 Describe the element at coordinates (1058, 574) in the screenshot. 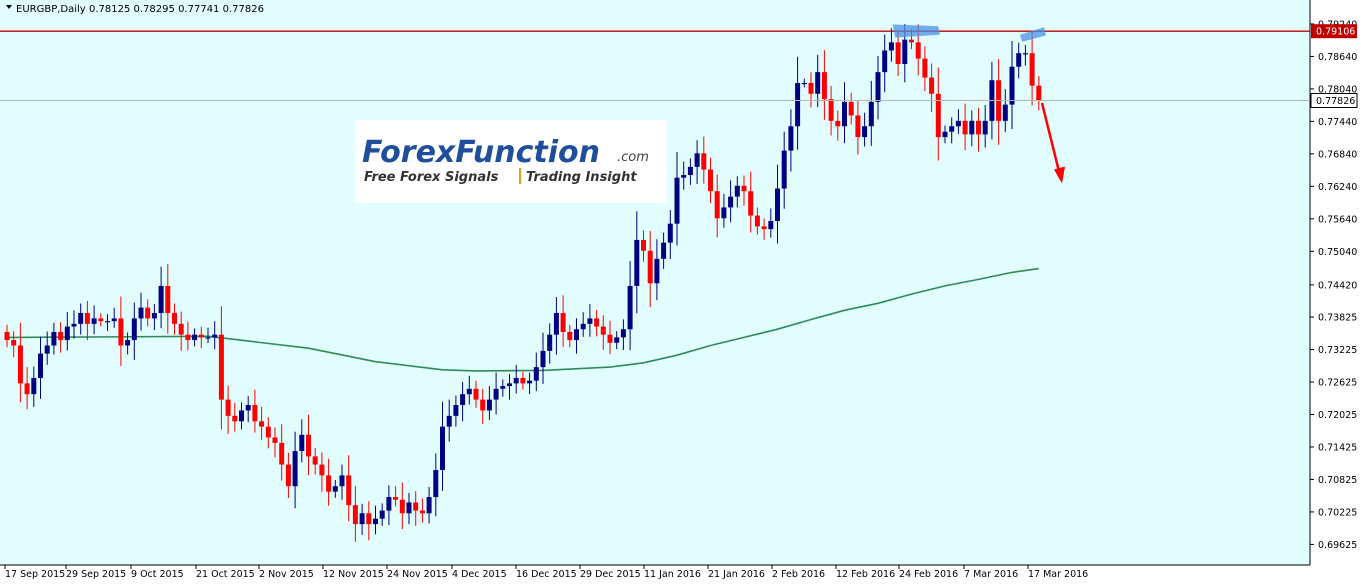

I see `time-tick-label: 17 Mar 2016` at that location.